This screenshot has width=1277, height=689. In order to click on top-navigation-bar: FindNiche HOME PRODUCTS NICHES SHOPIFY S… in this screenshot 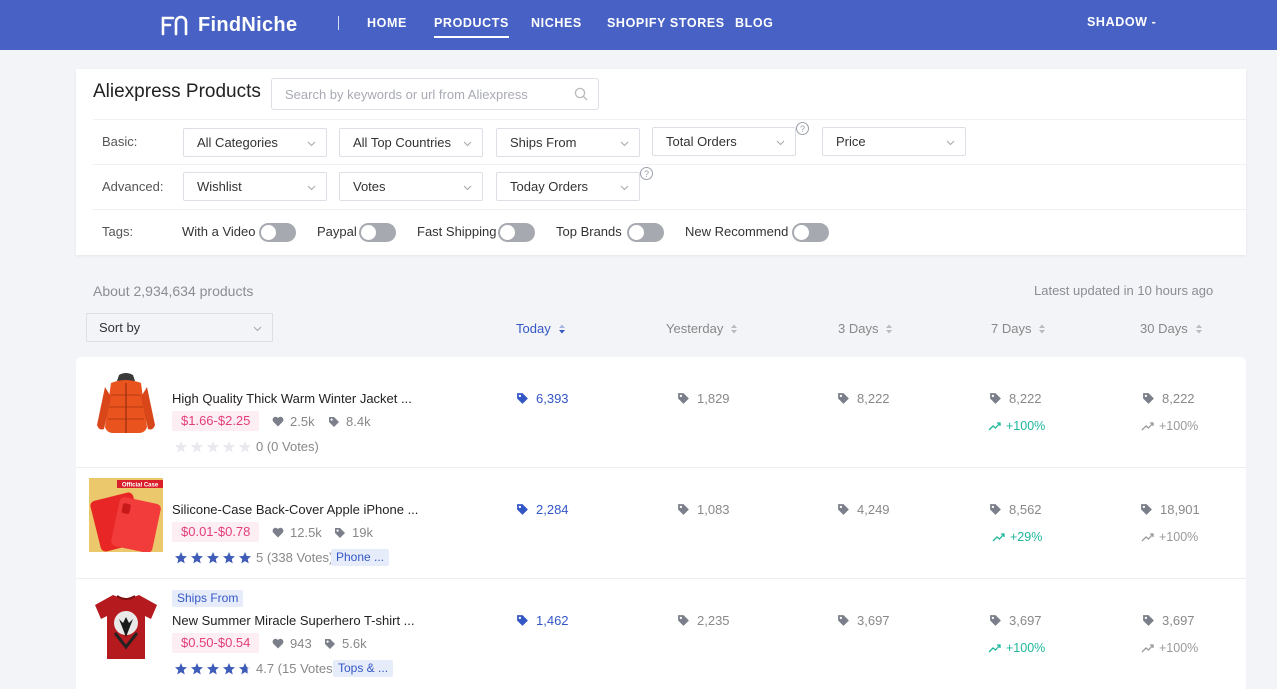, I will do `click(638, 25)`.